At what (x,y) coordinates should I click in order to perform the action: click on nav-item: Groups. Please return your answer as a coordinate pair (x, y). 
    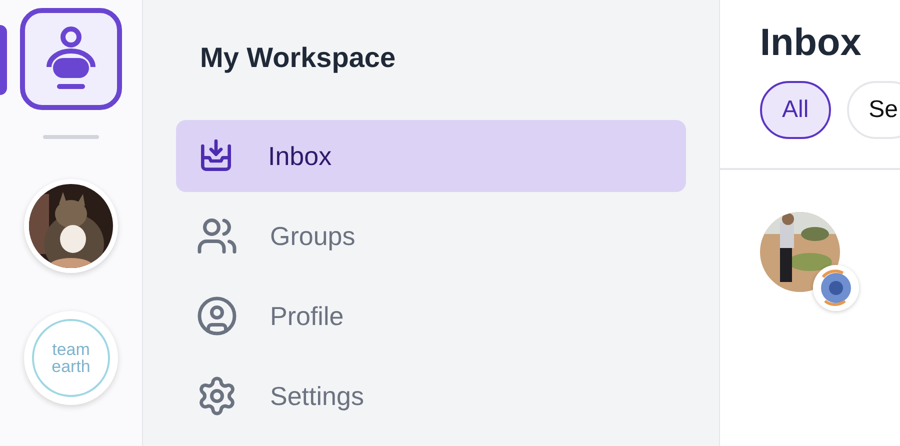
    Looking at the image, I should click on (431, 236).